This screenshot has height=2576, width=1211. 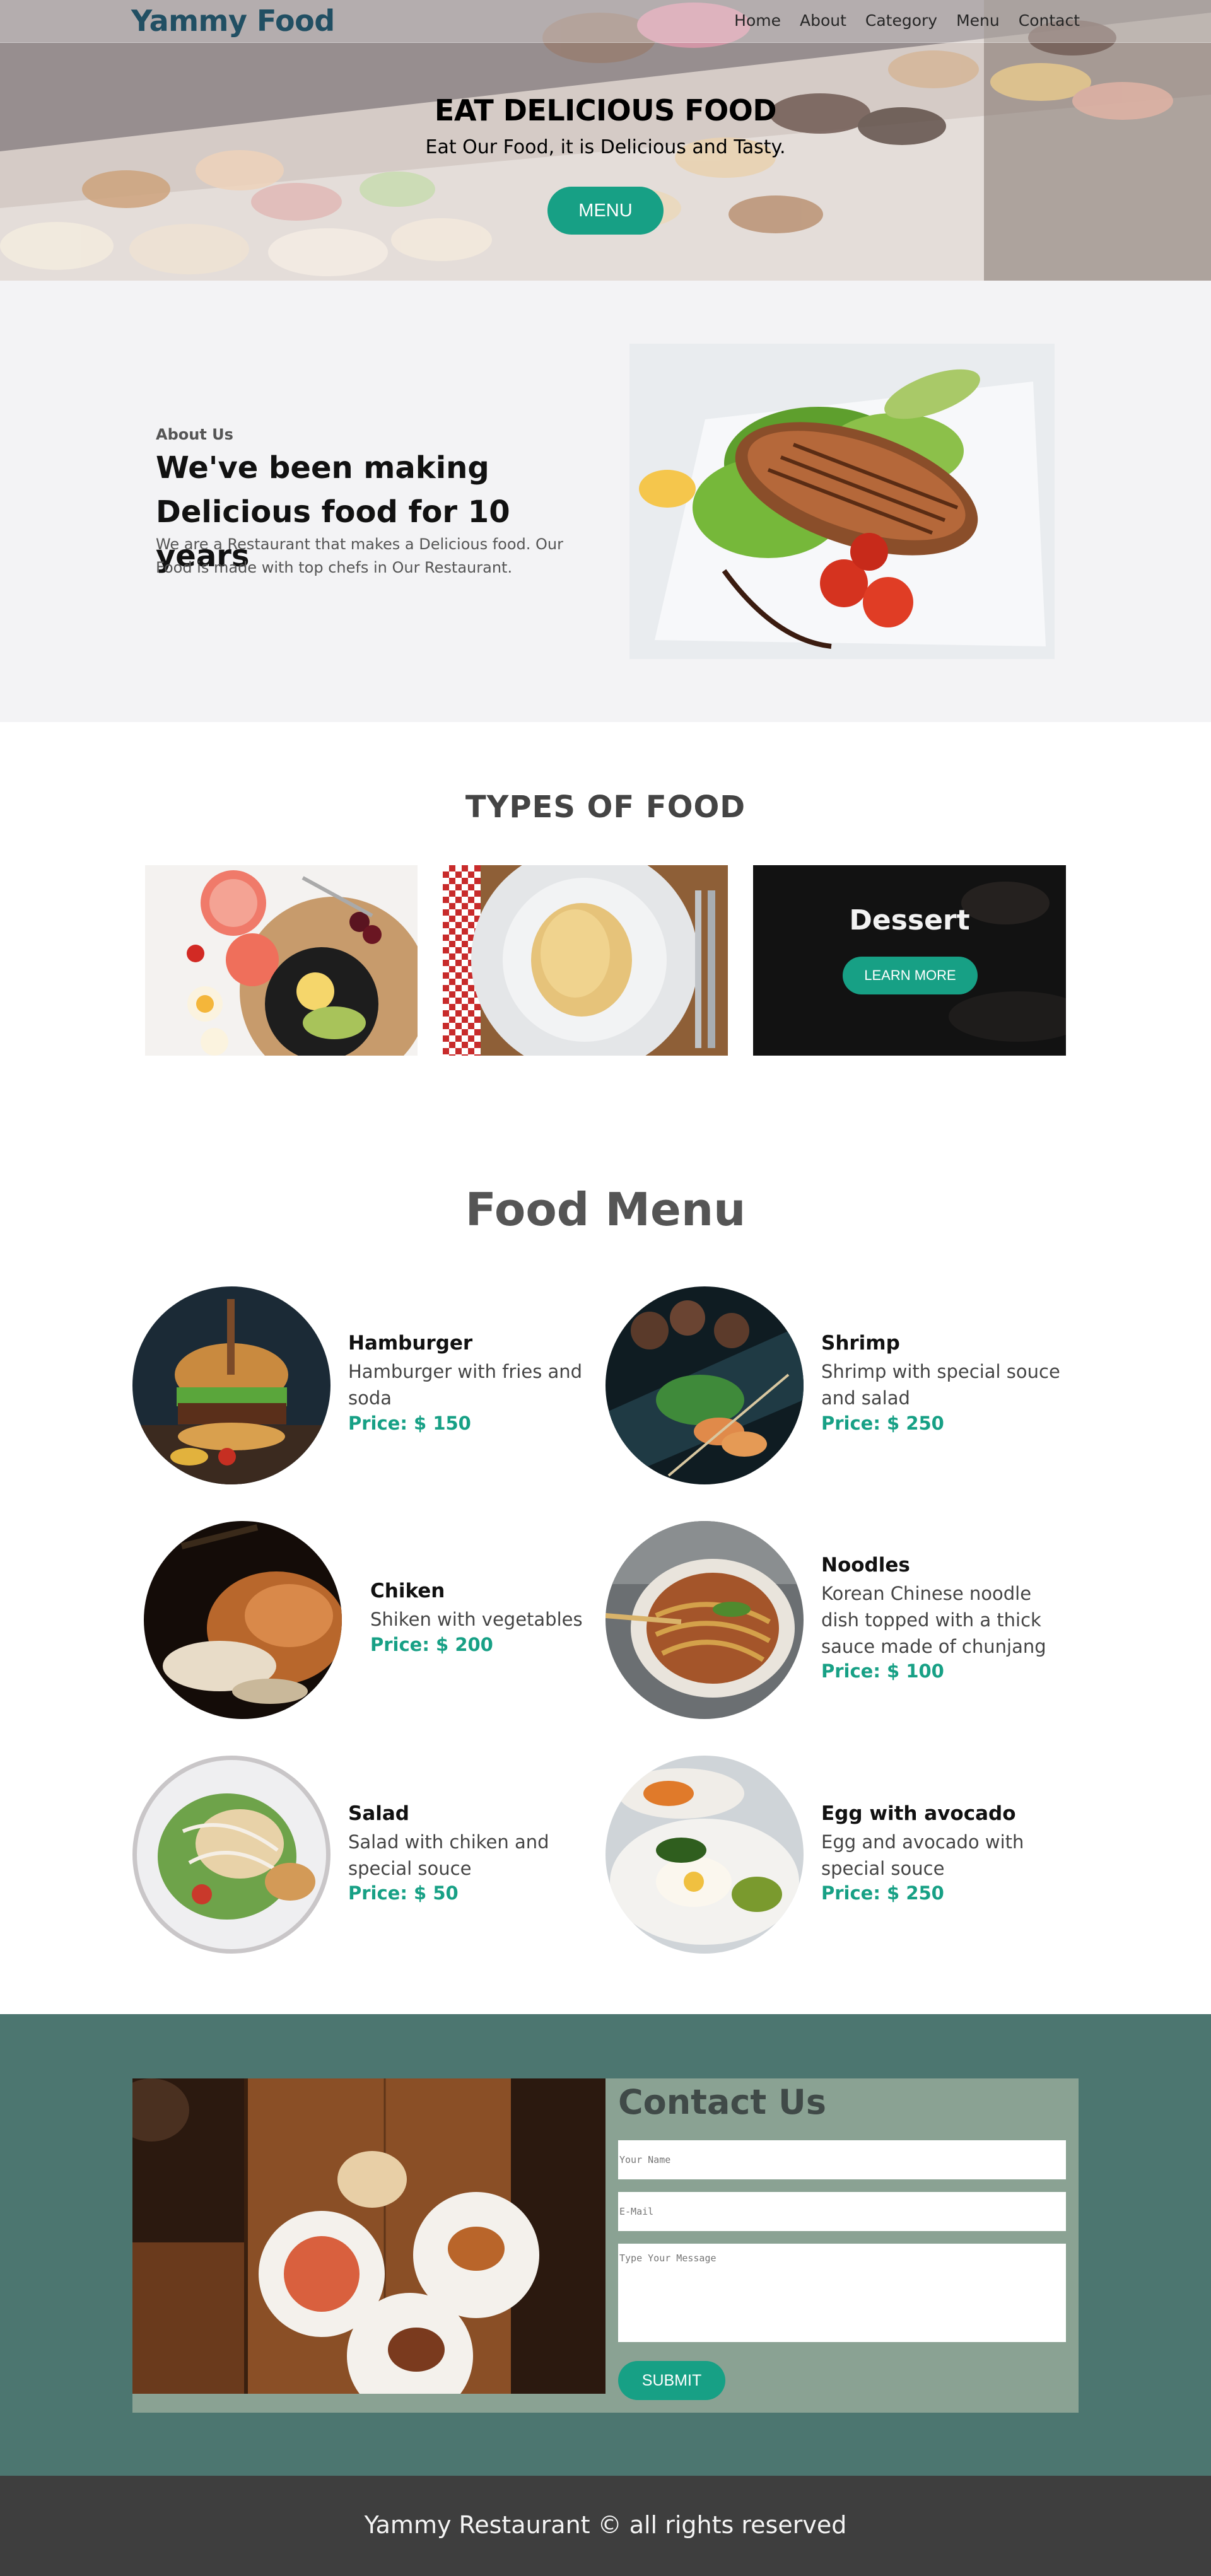 What do you see at coordinates (901, 20) in the screenshot?
I see `nav-link-category: Category` at bounding box center [901, 20].